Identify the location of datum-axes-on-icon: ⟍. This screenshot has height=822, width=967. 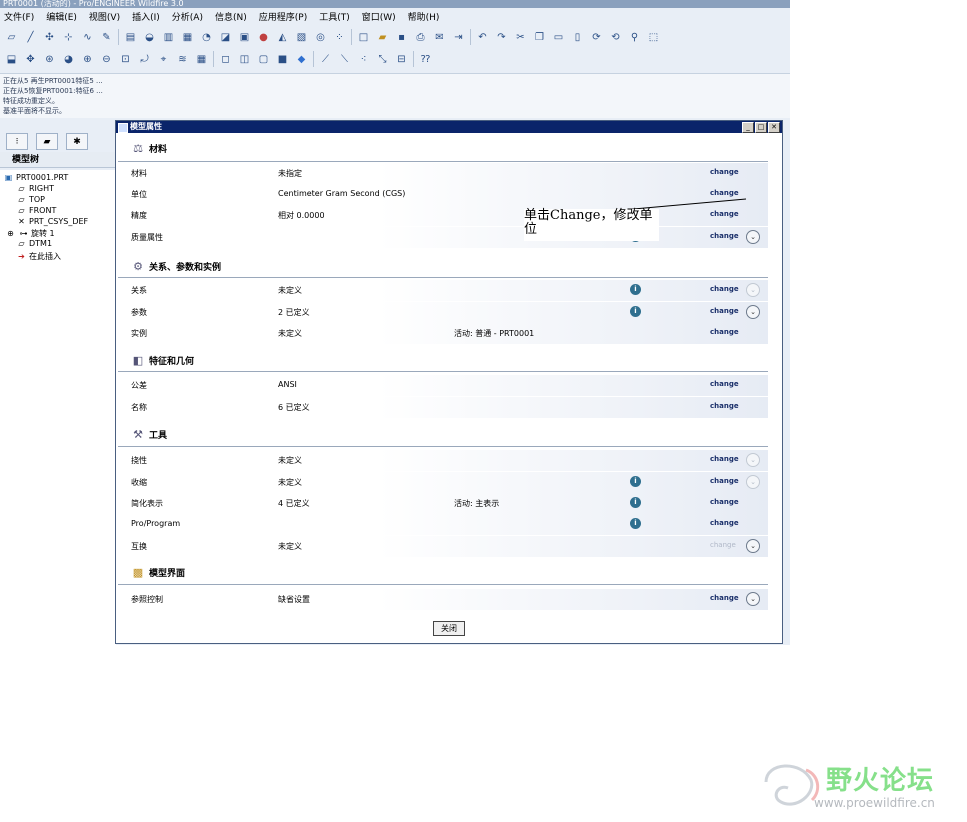
(344, 59).